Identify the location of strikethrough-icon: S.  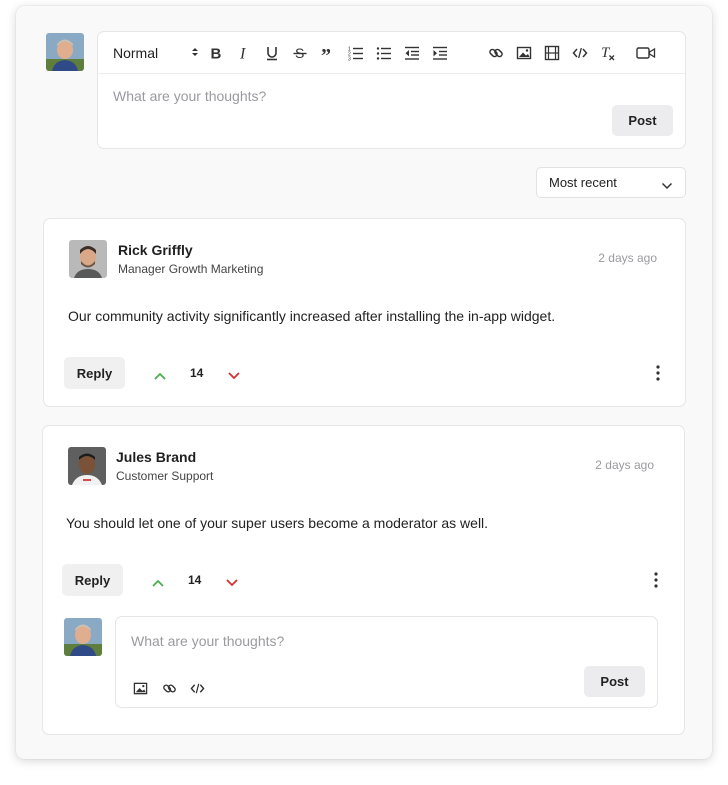
(300, 53).